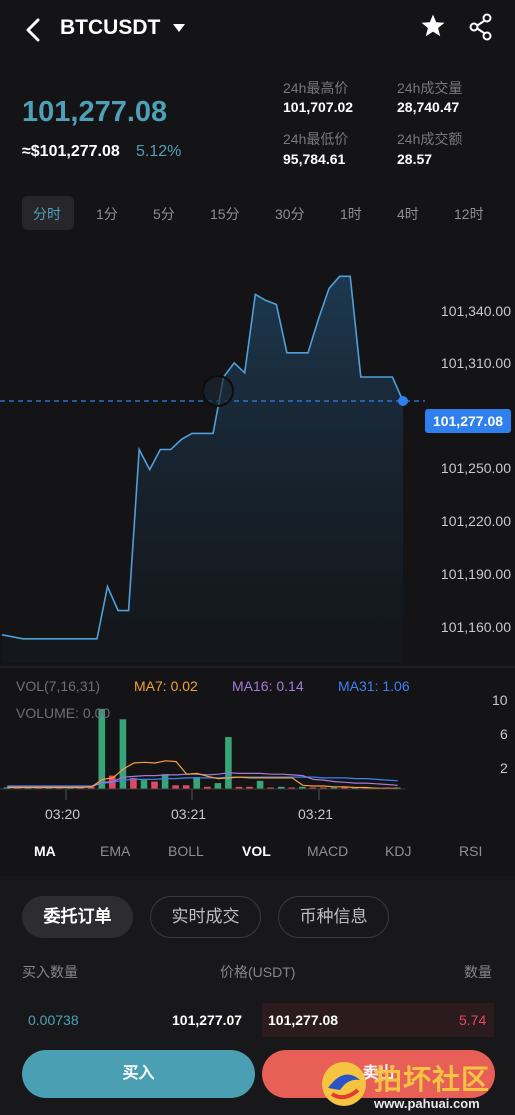 This screenshot has width=515, height=1115. What do you see at coordinates (504, 734) in the screenshot?
I see `volume-axis-tick: 6` at bounding box center [504, 734].